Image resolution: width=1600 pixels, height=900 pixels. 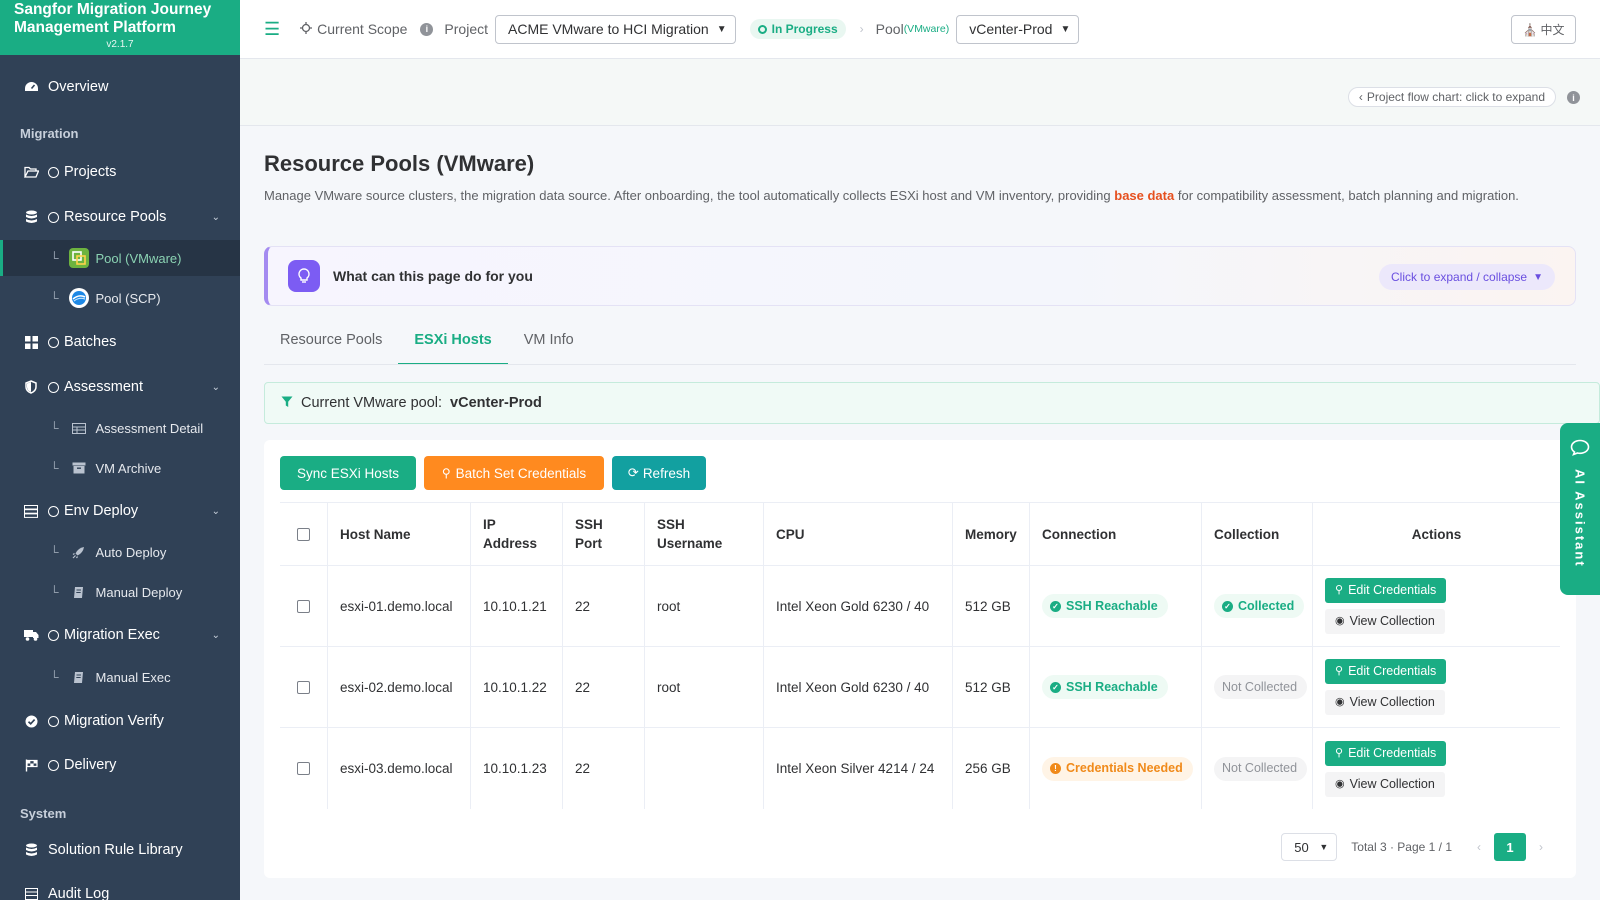 What do you see at coordinates (1479, 847) in the screenshot?
I see `prev-page-button: ‹` at bounding box center [1479, 847].